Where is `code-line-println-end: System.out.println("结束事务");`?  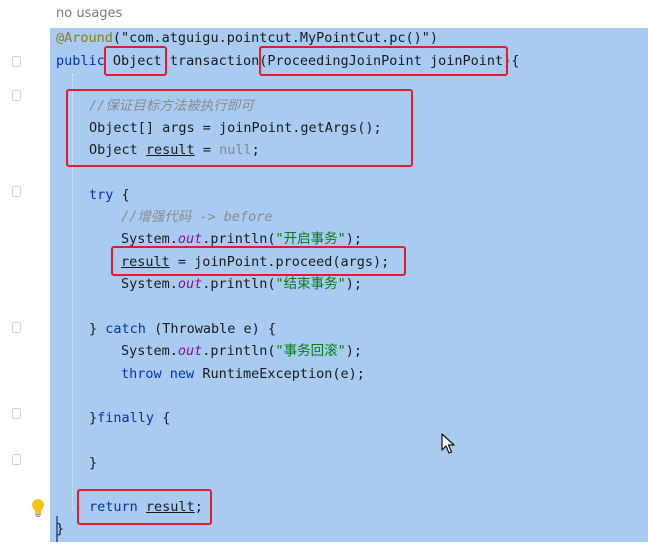 code-line-println-end: System.out.println("结束事务"); is located at coordinates (241, 284).